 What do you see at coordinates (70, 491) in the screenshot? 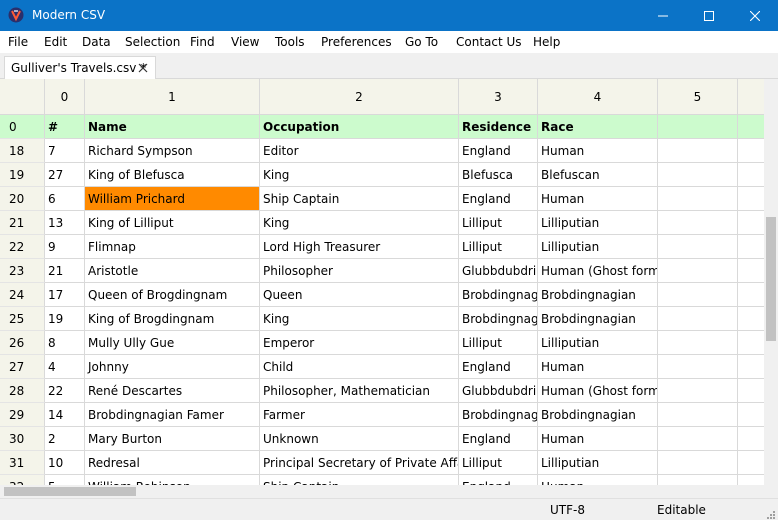
I see `horizontal-scrollbar-thumb` at bounding box center [70, 491].